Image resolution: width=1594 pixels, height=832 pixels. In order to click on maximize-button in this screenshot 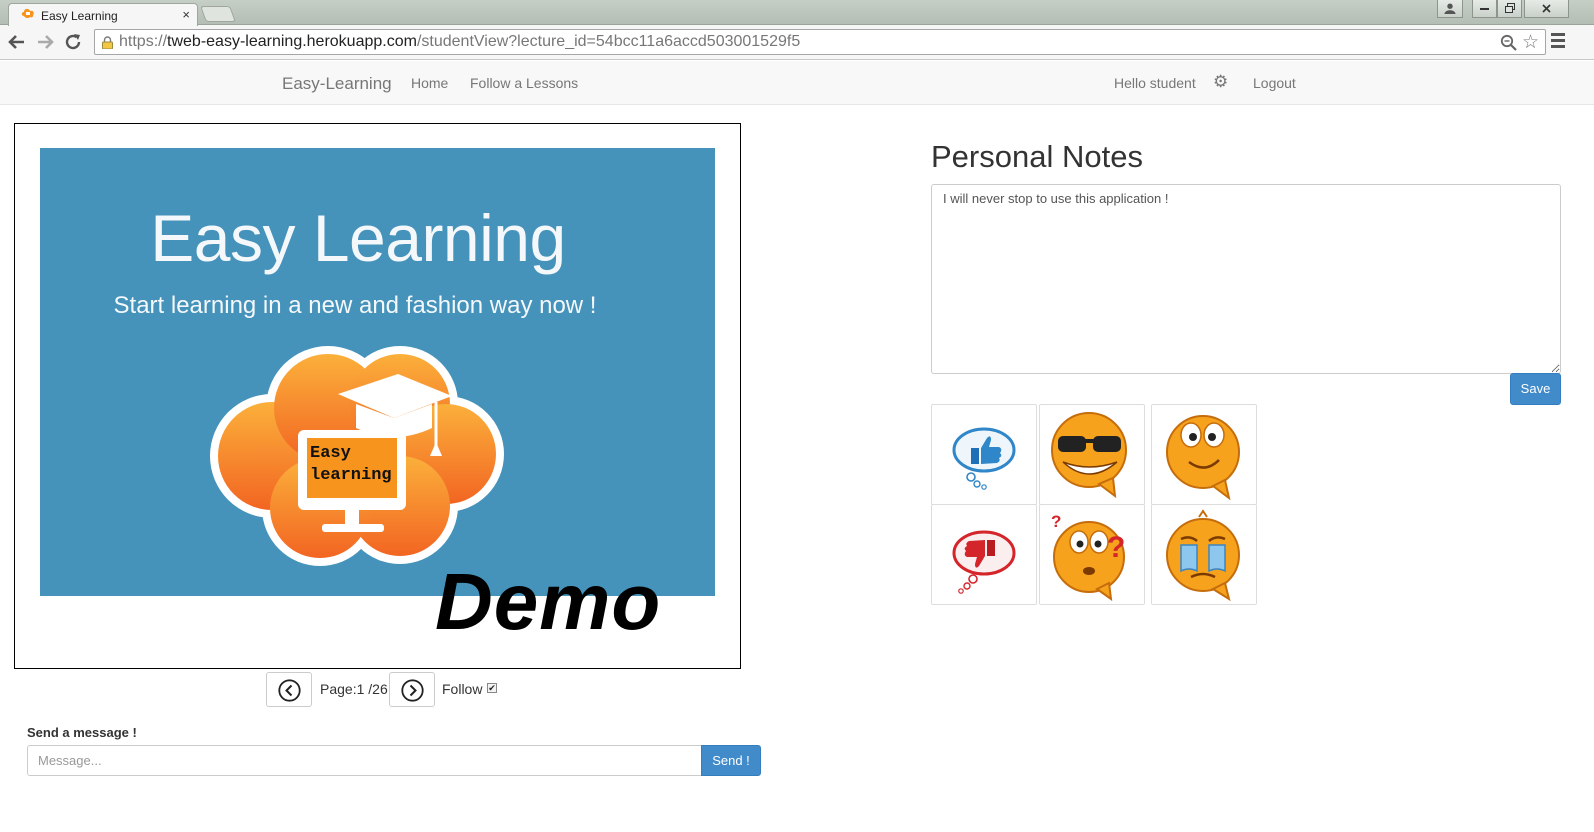, I will do `click(1509, 9)`.